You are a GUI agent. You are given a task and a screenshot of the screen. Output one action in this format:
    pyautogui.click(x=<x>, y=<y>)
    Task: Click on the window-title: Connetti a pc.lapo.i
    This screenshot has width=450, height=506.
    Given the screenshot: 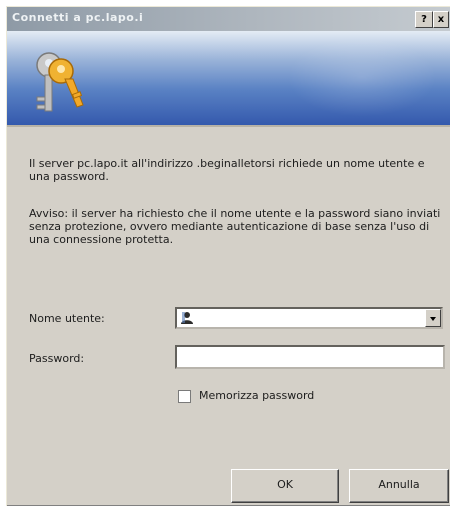 What is the action you would take?
    pyautogui.click(x=78, y=17)
    